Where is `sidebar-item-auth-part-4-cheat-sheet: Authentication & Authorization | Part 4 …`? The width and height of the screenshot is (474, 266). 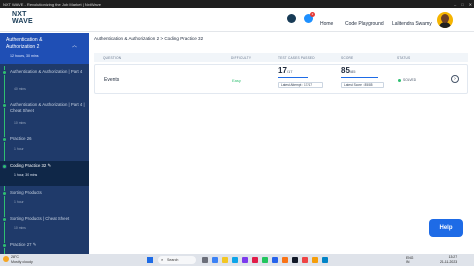 sidebar-item-auth-part-4-cheat-sheet: Authentication & Authorization | Part 4 … is located at coordinates (44, 116).